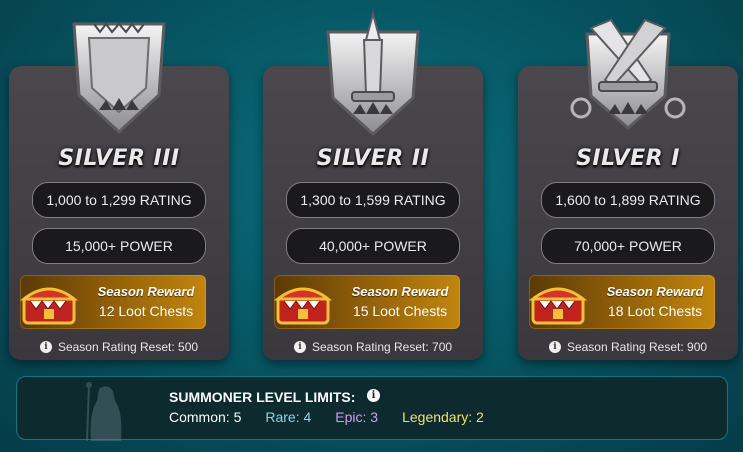 The height and width of the screenshot is (452, 743). Describe the element at coordinates (443, 417) in the screenshot. I see `limit-legendary: Legendary: 2` at that location.